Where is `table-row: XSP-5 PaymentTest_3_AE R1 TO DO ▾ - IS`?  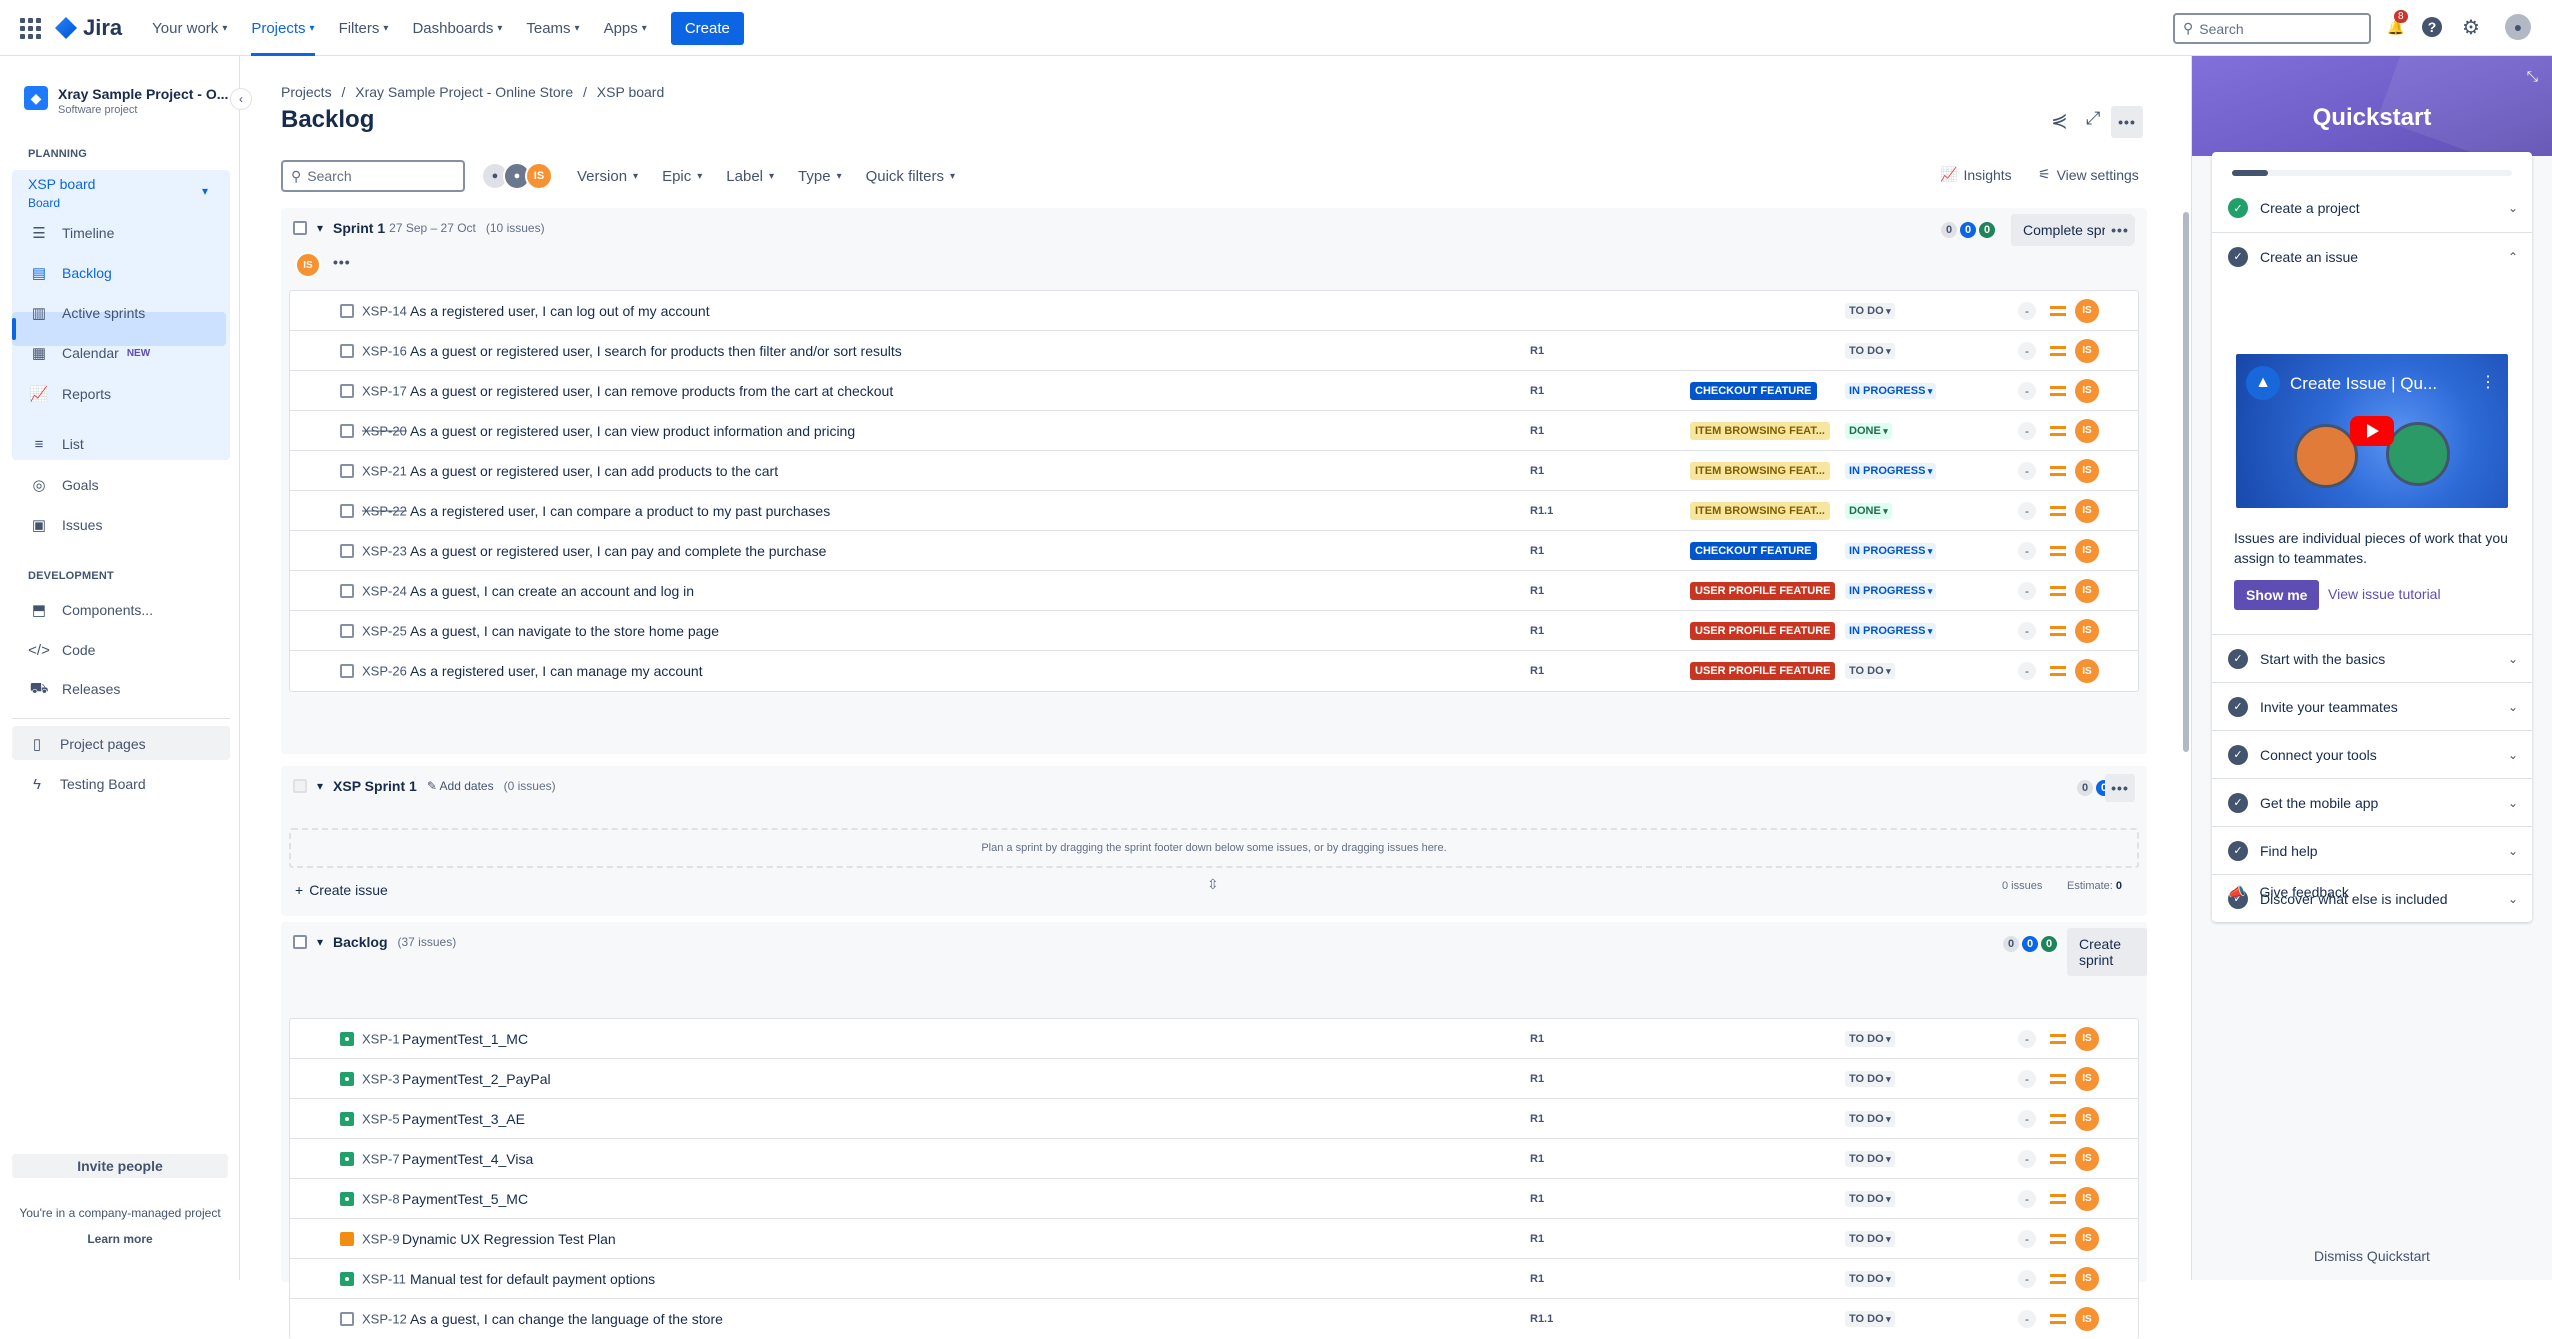 table-row: XSP-5 PaymentTest_3_AE R1 TO DO ▾ - IS is located at coordinates (1214, 1119).